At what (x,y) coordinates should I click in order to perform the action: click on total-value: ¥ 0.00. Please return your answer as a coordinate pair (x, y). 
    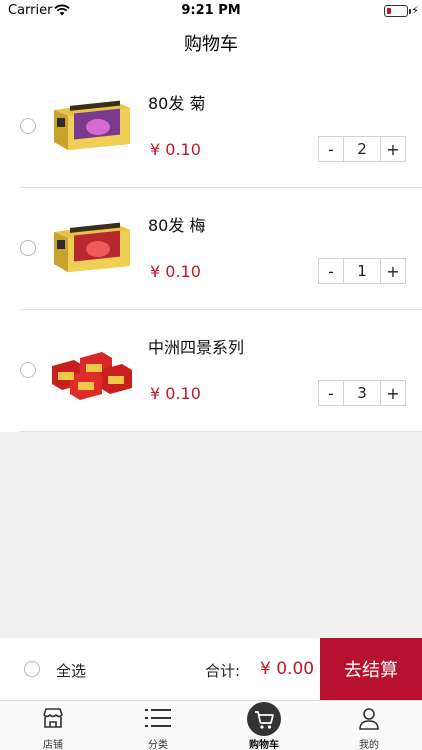
    Looking at the image, I should click on (287, 669).